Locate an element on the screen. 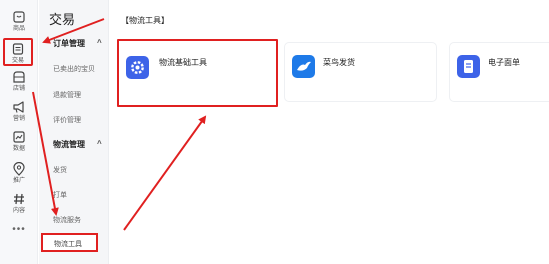 The width and height of the screenshot is (549, 264). sidebar-item-ship: 发货 is located at coordinates (60, 170).